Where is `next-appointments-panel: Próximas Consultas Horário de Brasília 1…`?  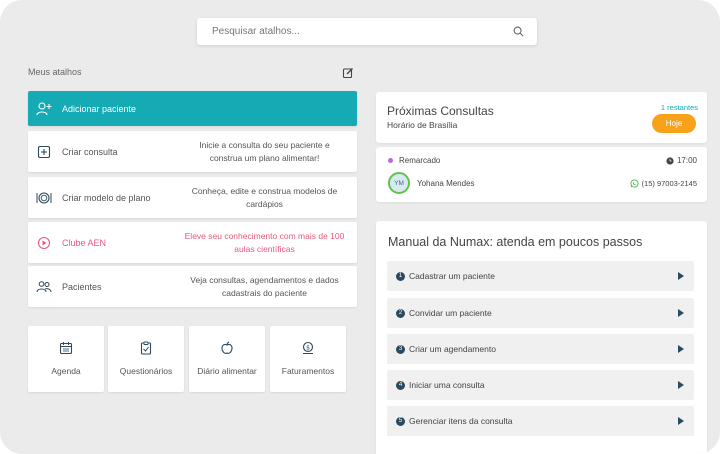
next-appointments-panel: Próximas Consultas Horário de Brasília 1… is located at coordinates (541, 117).